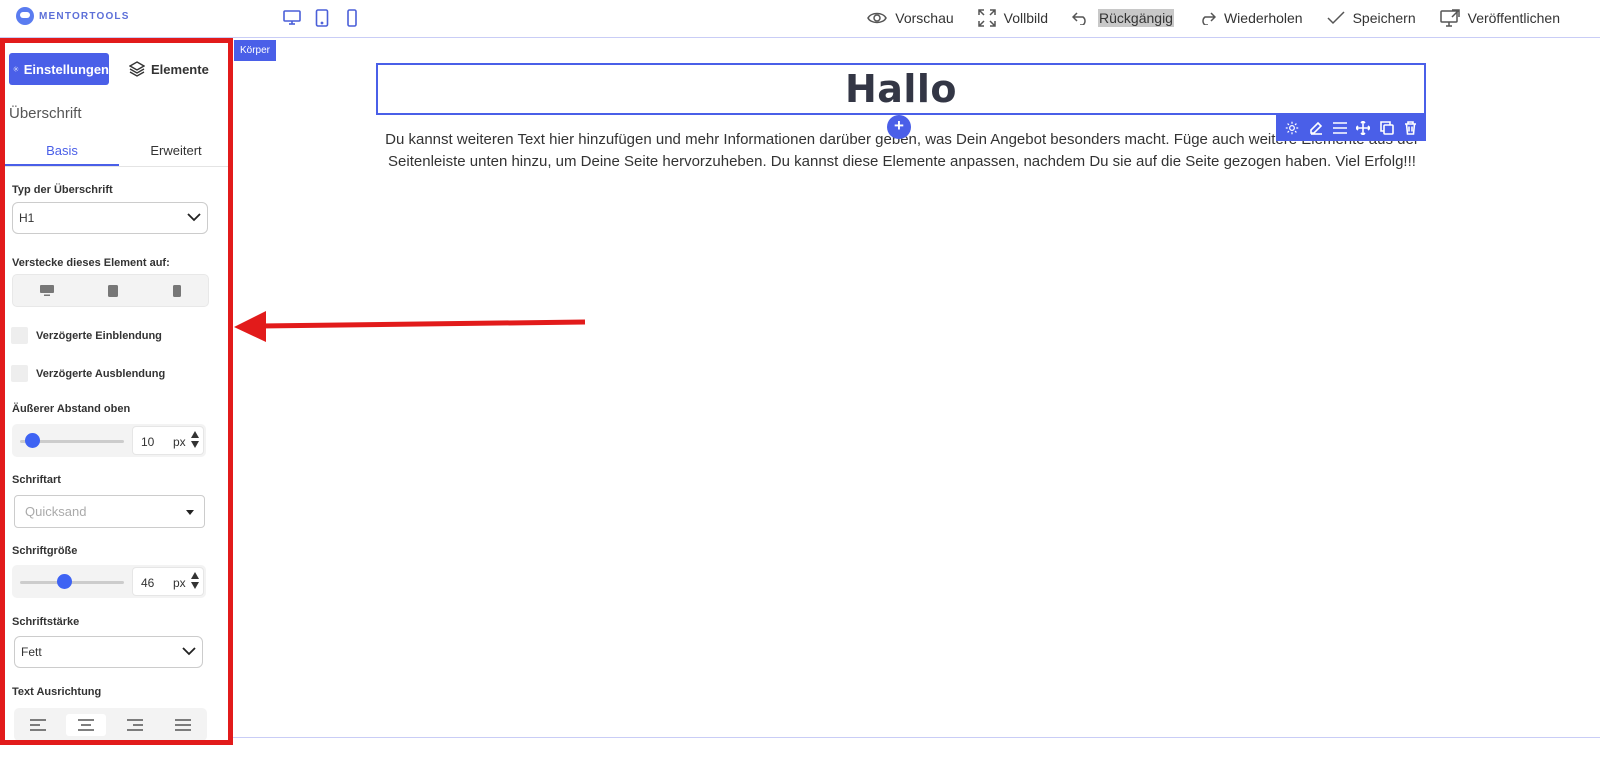 This screenshot has height=760, width=1600. I want to click on check-icon, so click(1336, 18).